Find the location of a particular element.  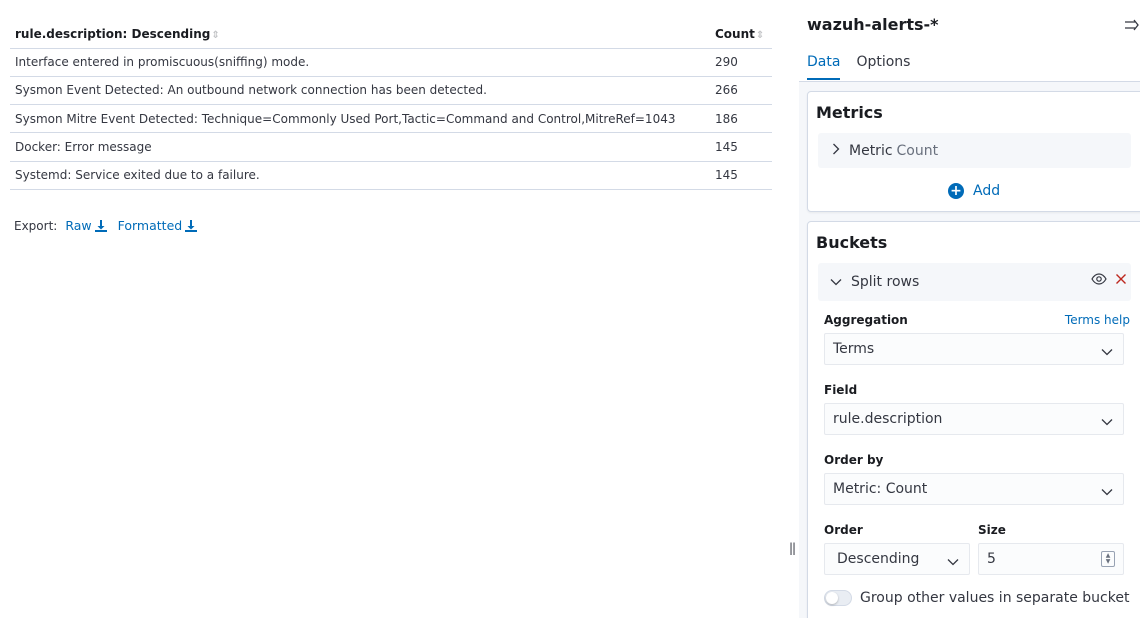

field-value: rule.description is located at coordinates (888, 419).